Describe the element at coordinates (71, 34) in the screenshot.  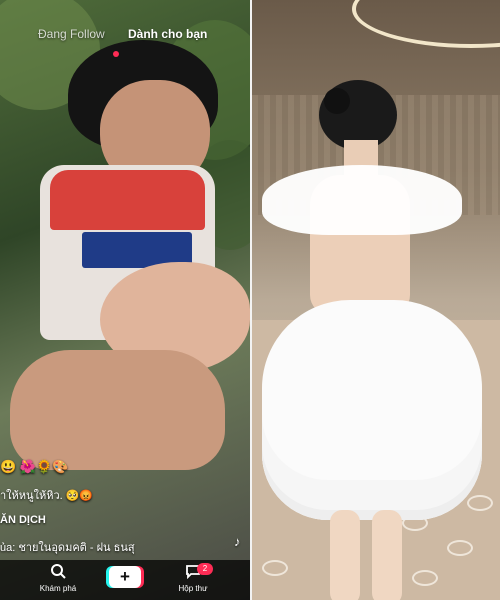
I see `tab-following: Đang Follow` at that location.